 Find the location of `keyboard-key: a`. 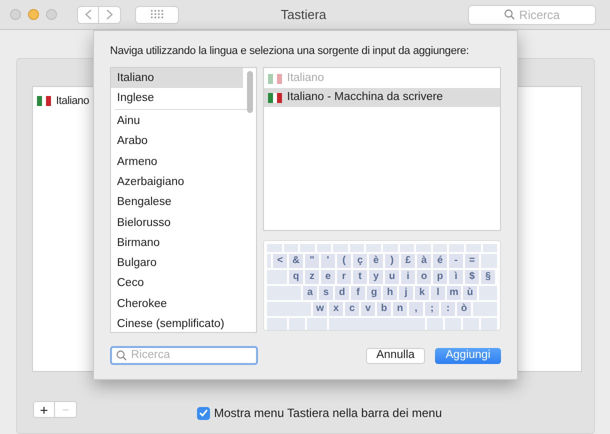

keyboard-key: a is located at coordinates (310, 293).